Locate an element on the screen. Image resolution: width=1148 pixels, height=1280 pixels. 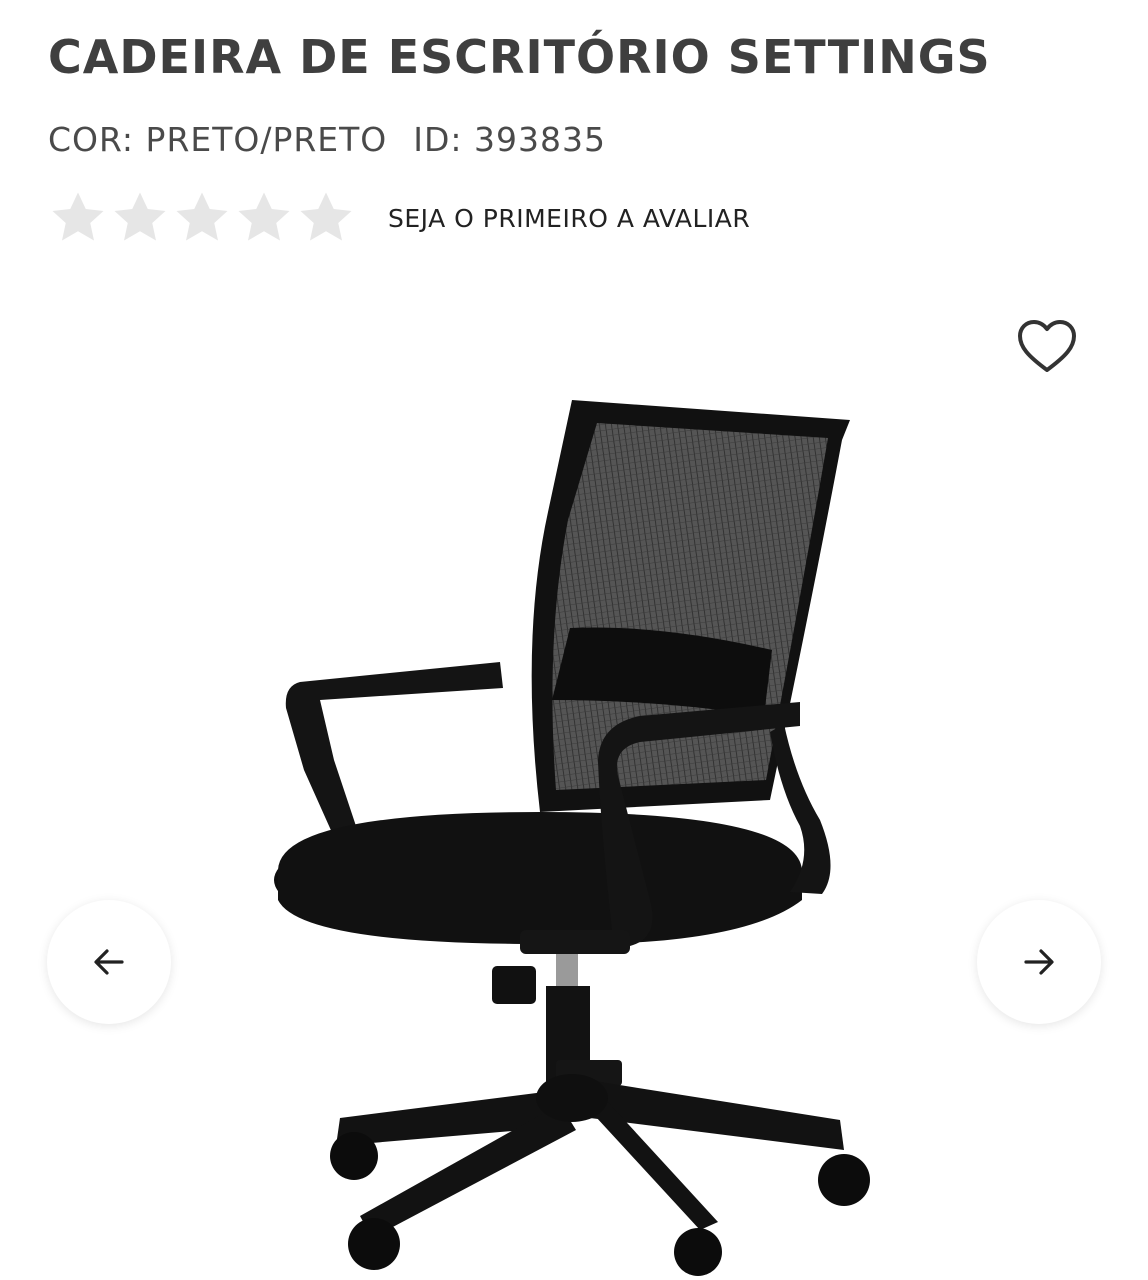
rating-row: SEJA O PRIMEIRO A AVALIAR is located at coordinates (399, 218).